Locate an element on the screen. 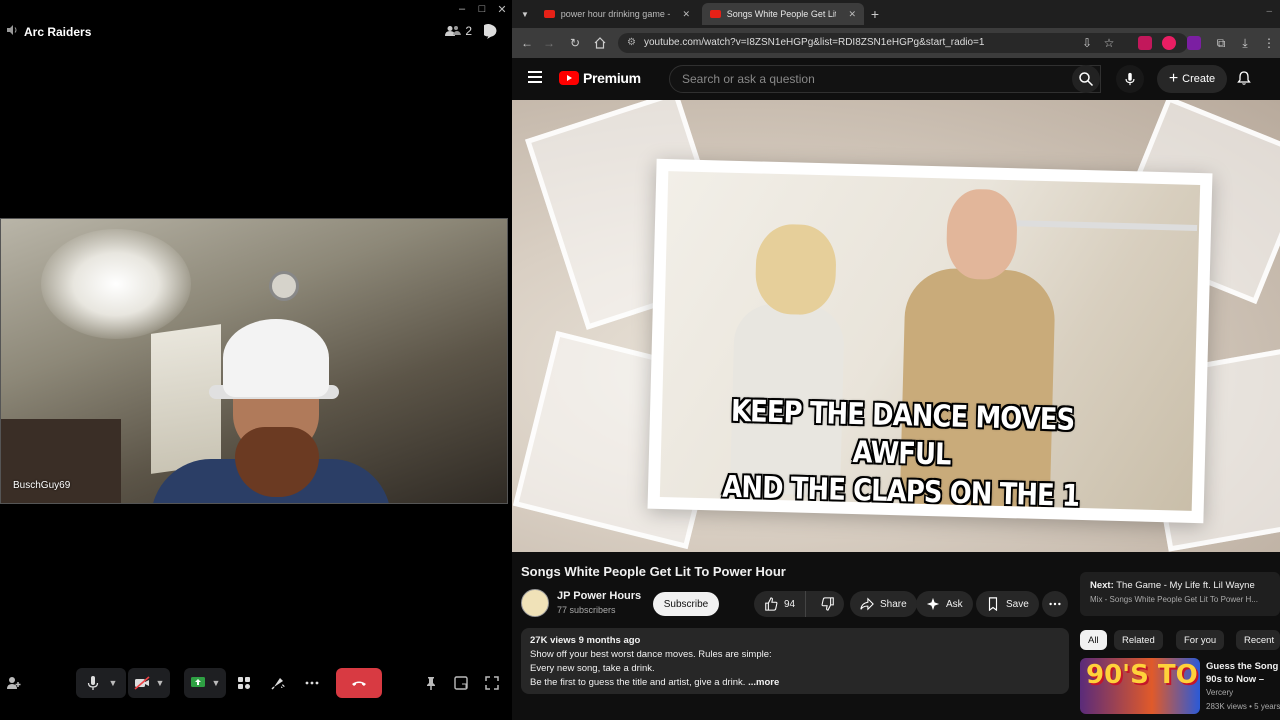 This screenshot has width=1280, height=720. more-icon is located at coordinates (1055, 604).